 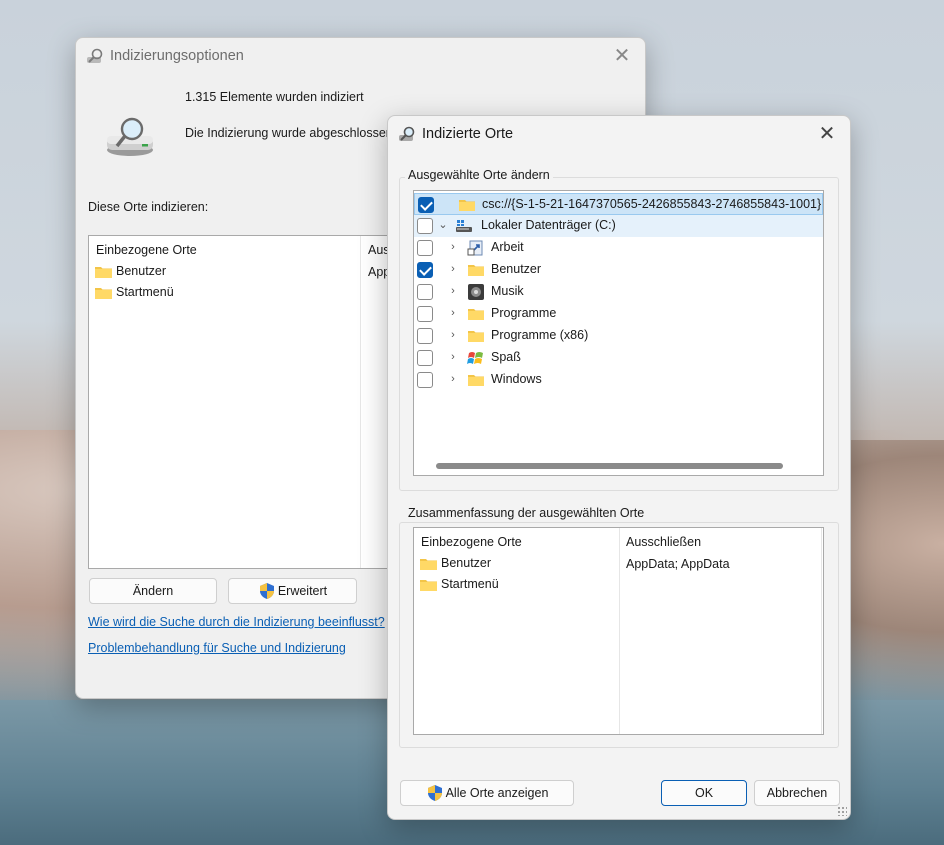 What do you see at coordinates (497, 793) in the screenshot?
I see `show-all-locations-label: Alle Orte anzeigen` at bounding box center [497, 793].